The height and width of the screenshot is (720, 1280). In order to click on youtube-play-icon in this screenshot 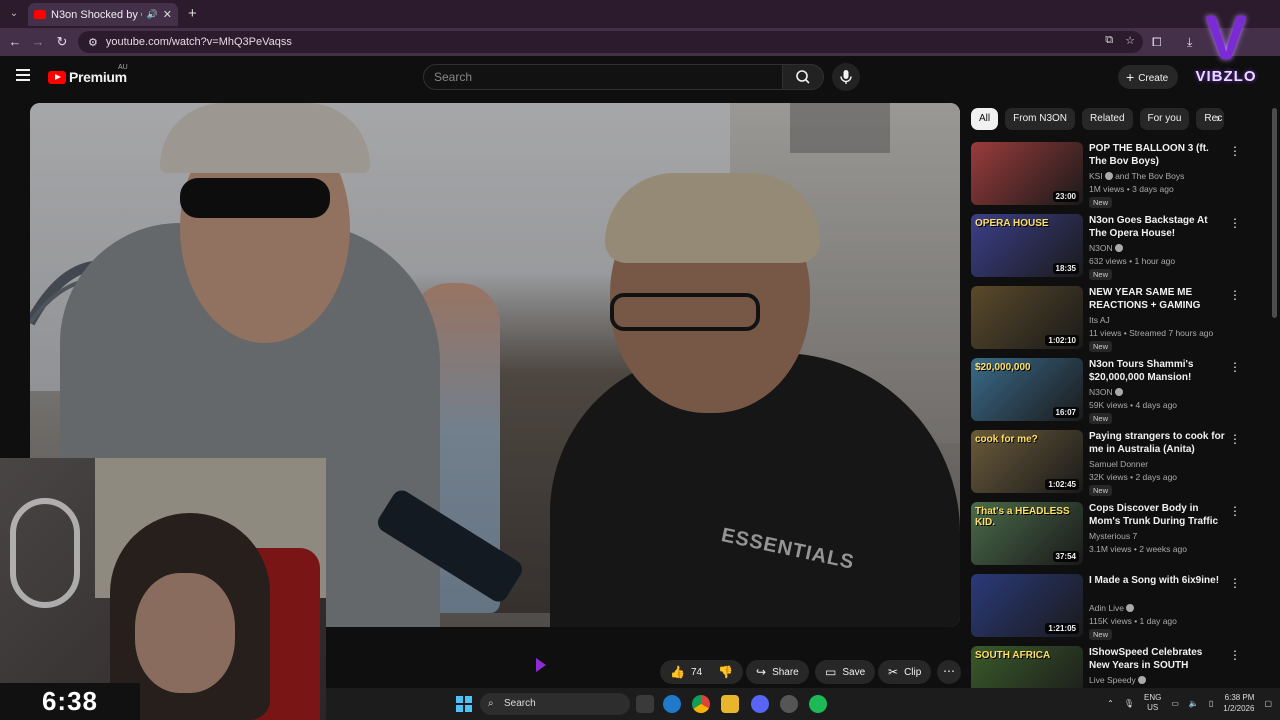, I will do `click(57, 77)`.